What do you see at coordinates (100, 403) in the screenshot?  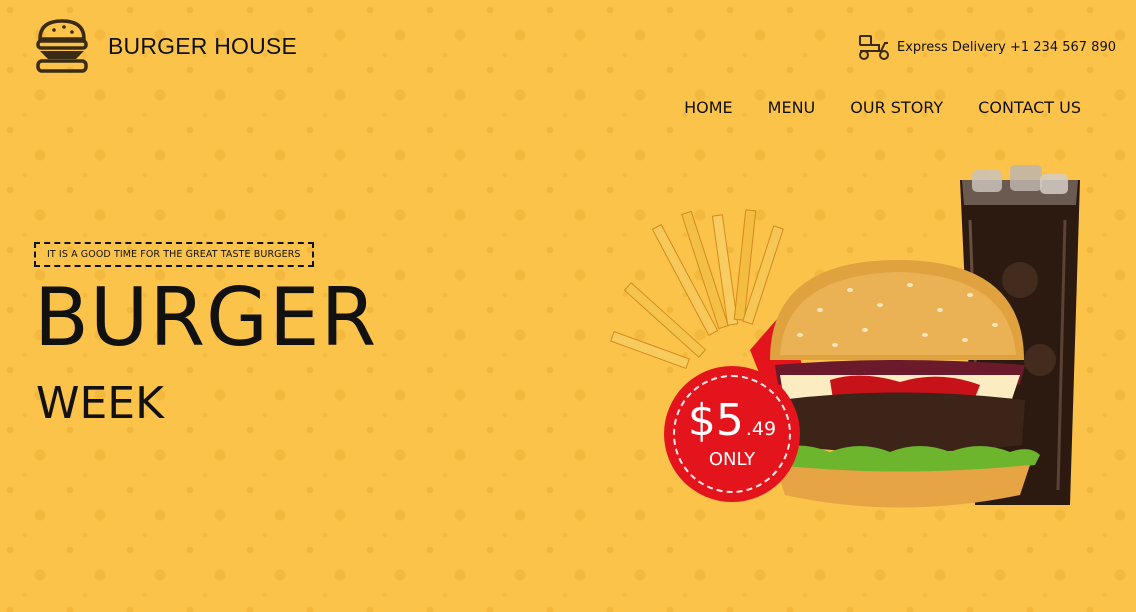 I see `hero-subtitle: WEEK` at bounding box center [100, 403].